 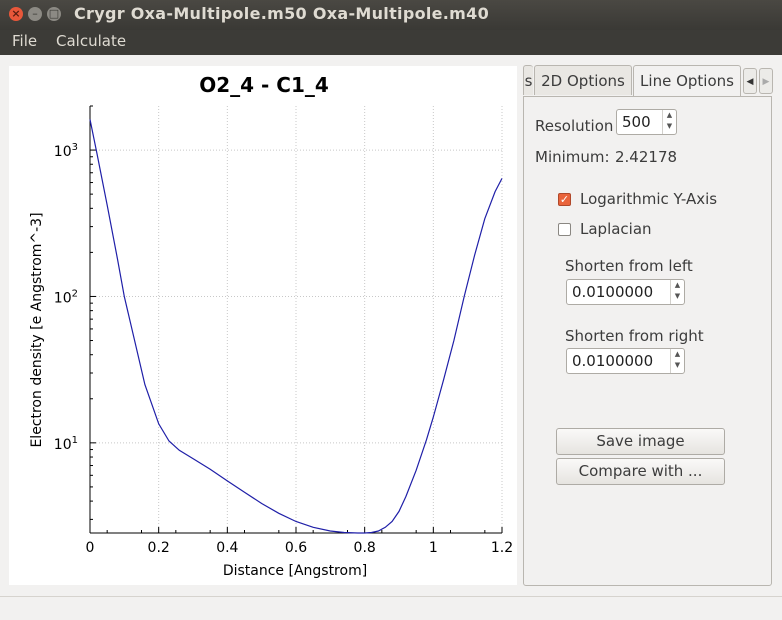 What do you see at coordinates (37, 329) in the screenshot?
I see `y-axis-label: Electron density [e Angstrom^-3]` at bounding box center [37, 329].